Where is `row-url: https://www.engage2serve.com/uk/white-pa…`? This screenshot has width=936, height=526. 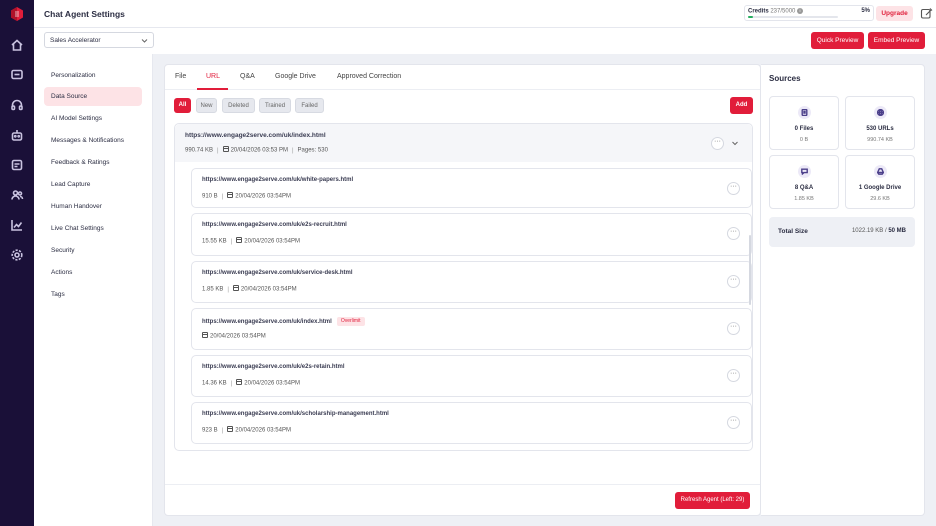 row-url: https://www.engage2serve.com/uk/white-pa… is located at coordinates (278, 180).